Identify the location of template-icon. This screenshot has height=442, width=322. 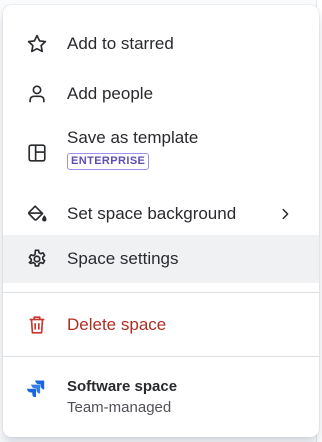
(37, 153).